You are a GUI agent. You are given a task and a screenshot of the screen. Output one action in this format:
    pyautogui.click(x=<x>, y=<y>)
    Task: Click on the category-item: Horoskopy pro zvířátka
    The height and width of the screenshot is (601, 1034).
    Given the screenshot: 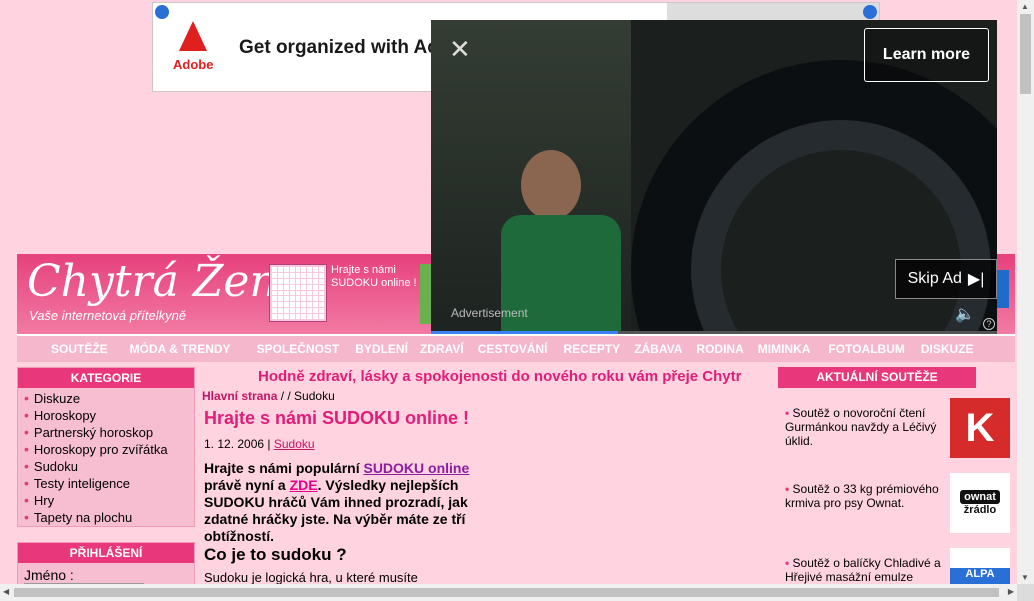 What is the action you would take?
    pyautogui.click(x=109, y=449)
    